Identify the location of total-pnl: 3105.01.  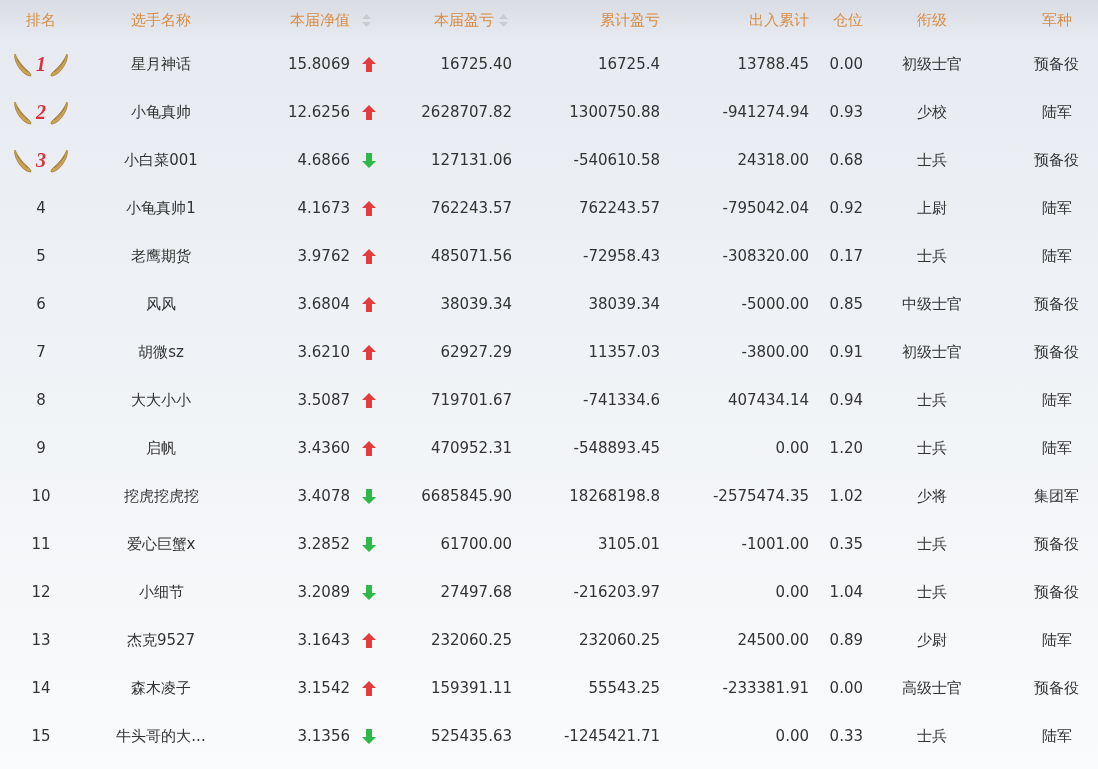
(628, 544).